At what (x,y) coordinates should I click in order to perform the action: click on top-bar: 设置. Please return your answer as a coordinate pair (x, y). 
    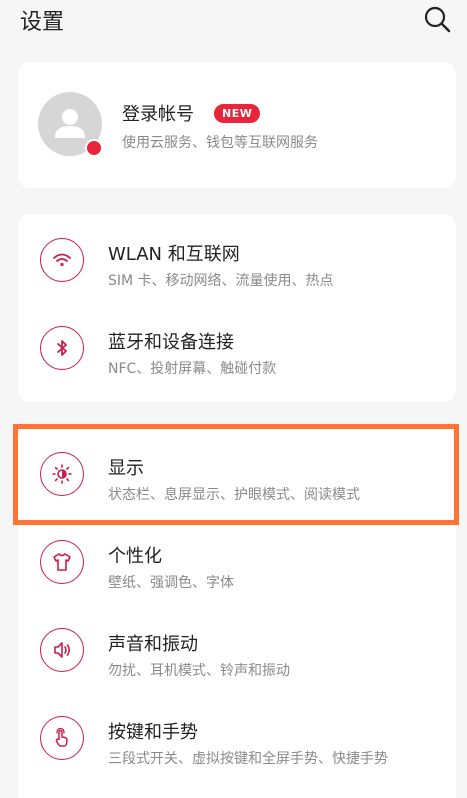
    Looking at the image, I should click on (233, 26).